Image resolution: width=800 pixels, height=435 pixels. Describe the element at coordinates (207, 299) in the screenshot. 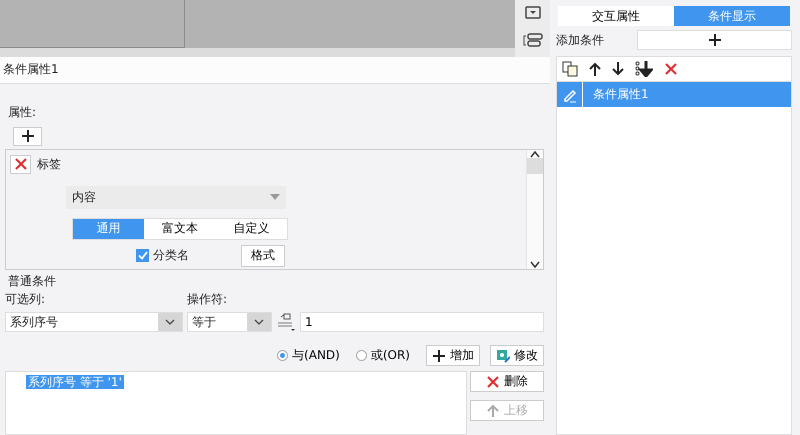

I see `field-label: 操作符:` at that location.